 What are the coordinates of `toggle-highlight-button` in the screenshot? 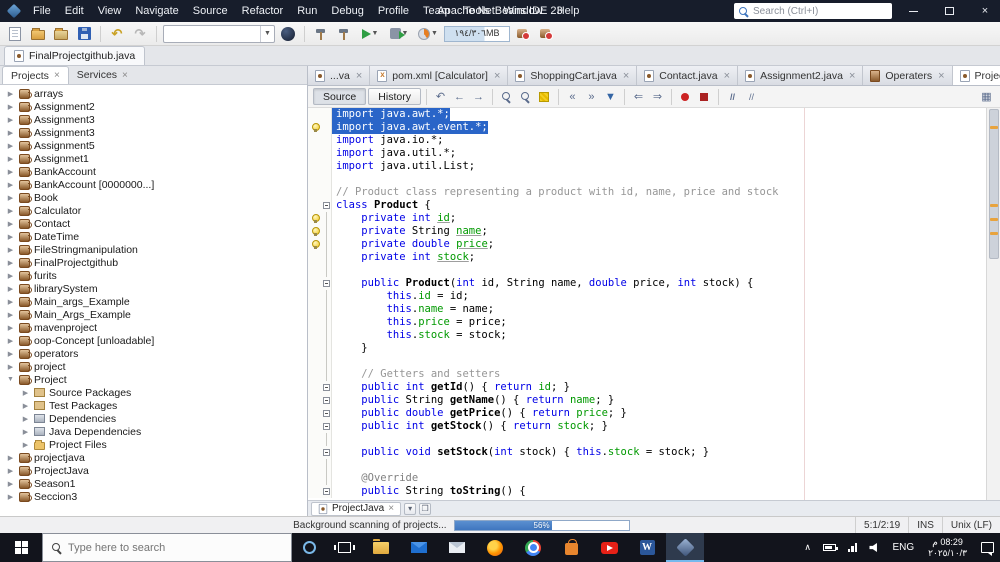 It's located at (544, 96).